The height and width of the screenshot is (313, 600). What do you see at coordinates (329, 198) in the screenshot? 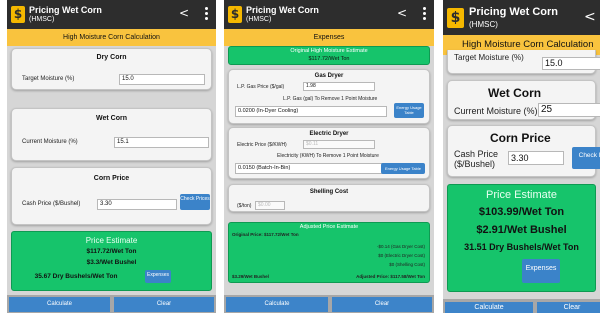
I see `shelling-cost-card: Shelling Cost ($/ton) $0.00` at bounding box center [329, 198].